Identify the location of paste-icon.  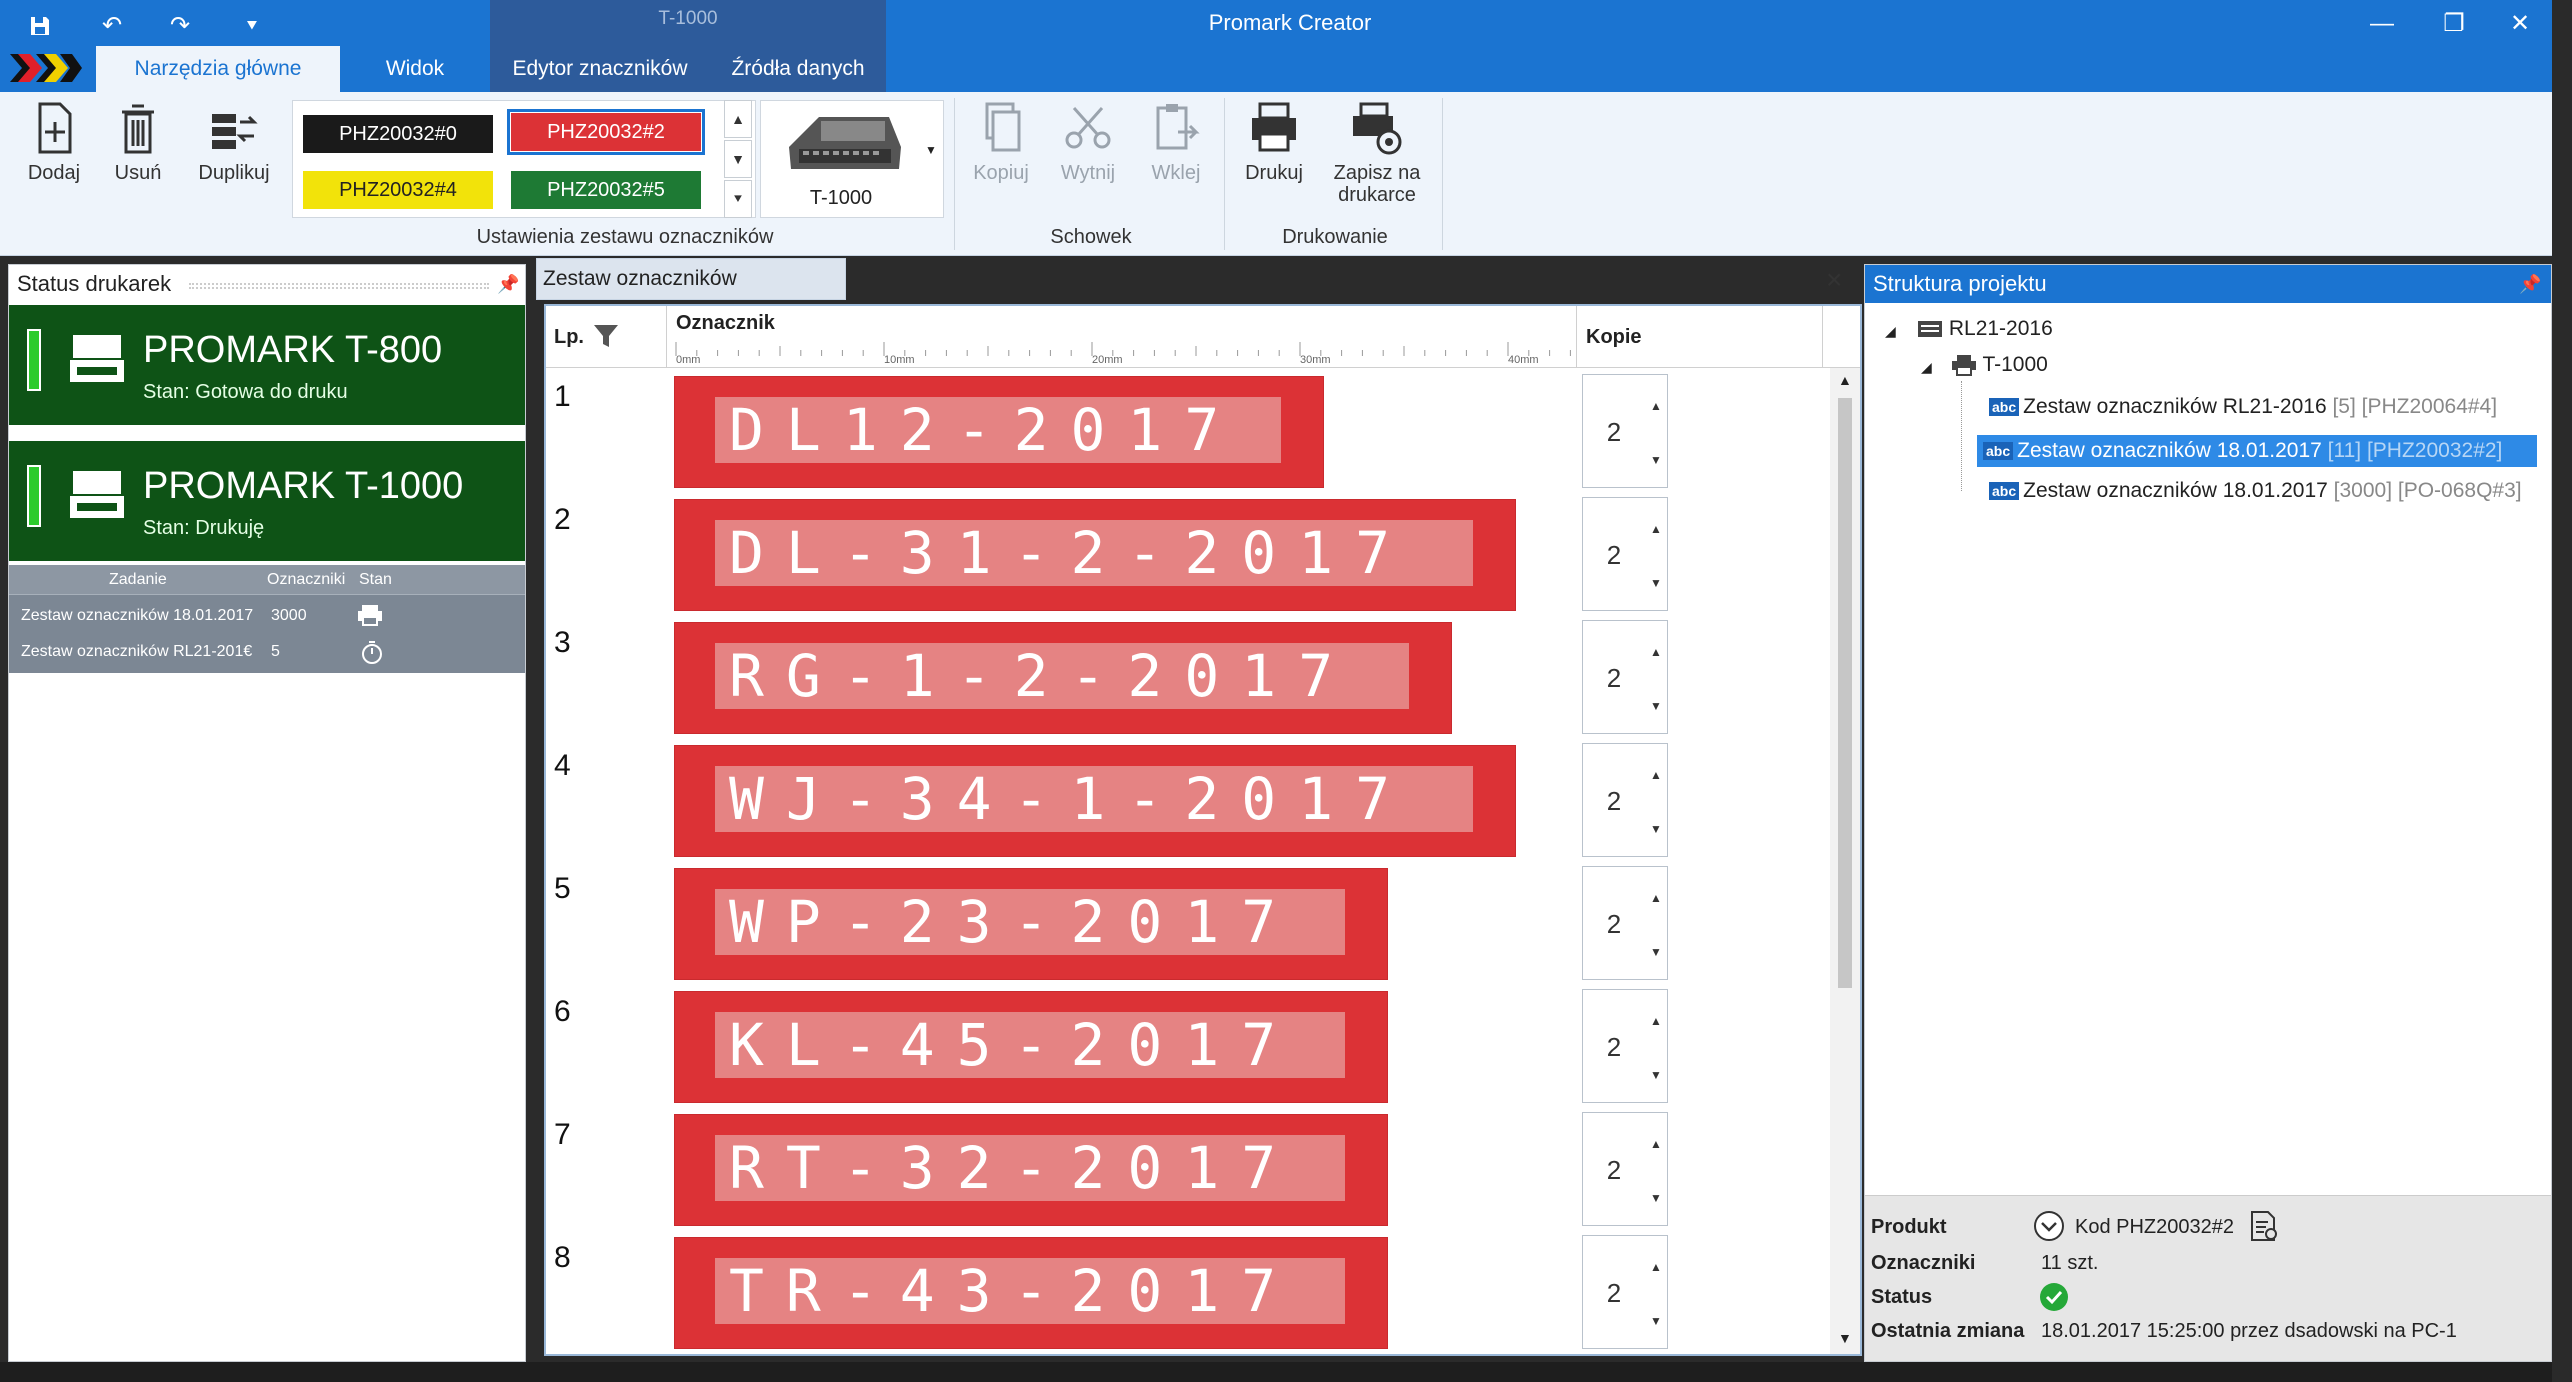
(1178, 127).